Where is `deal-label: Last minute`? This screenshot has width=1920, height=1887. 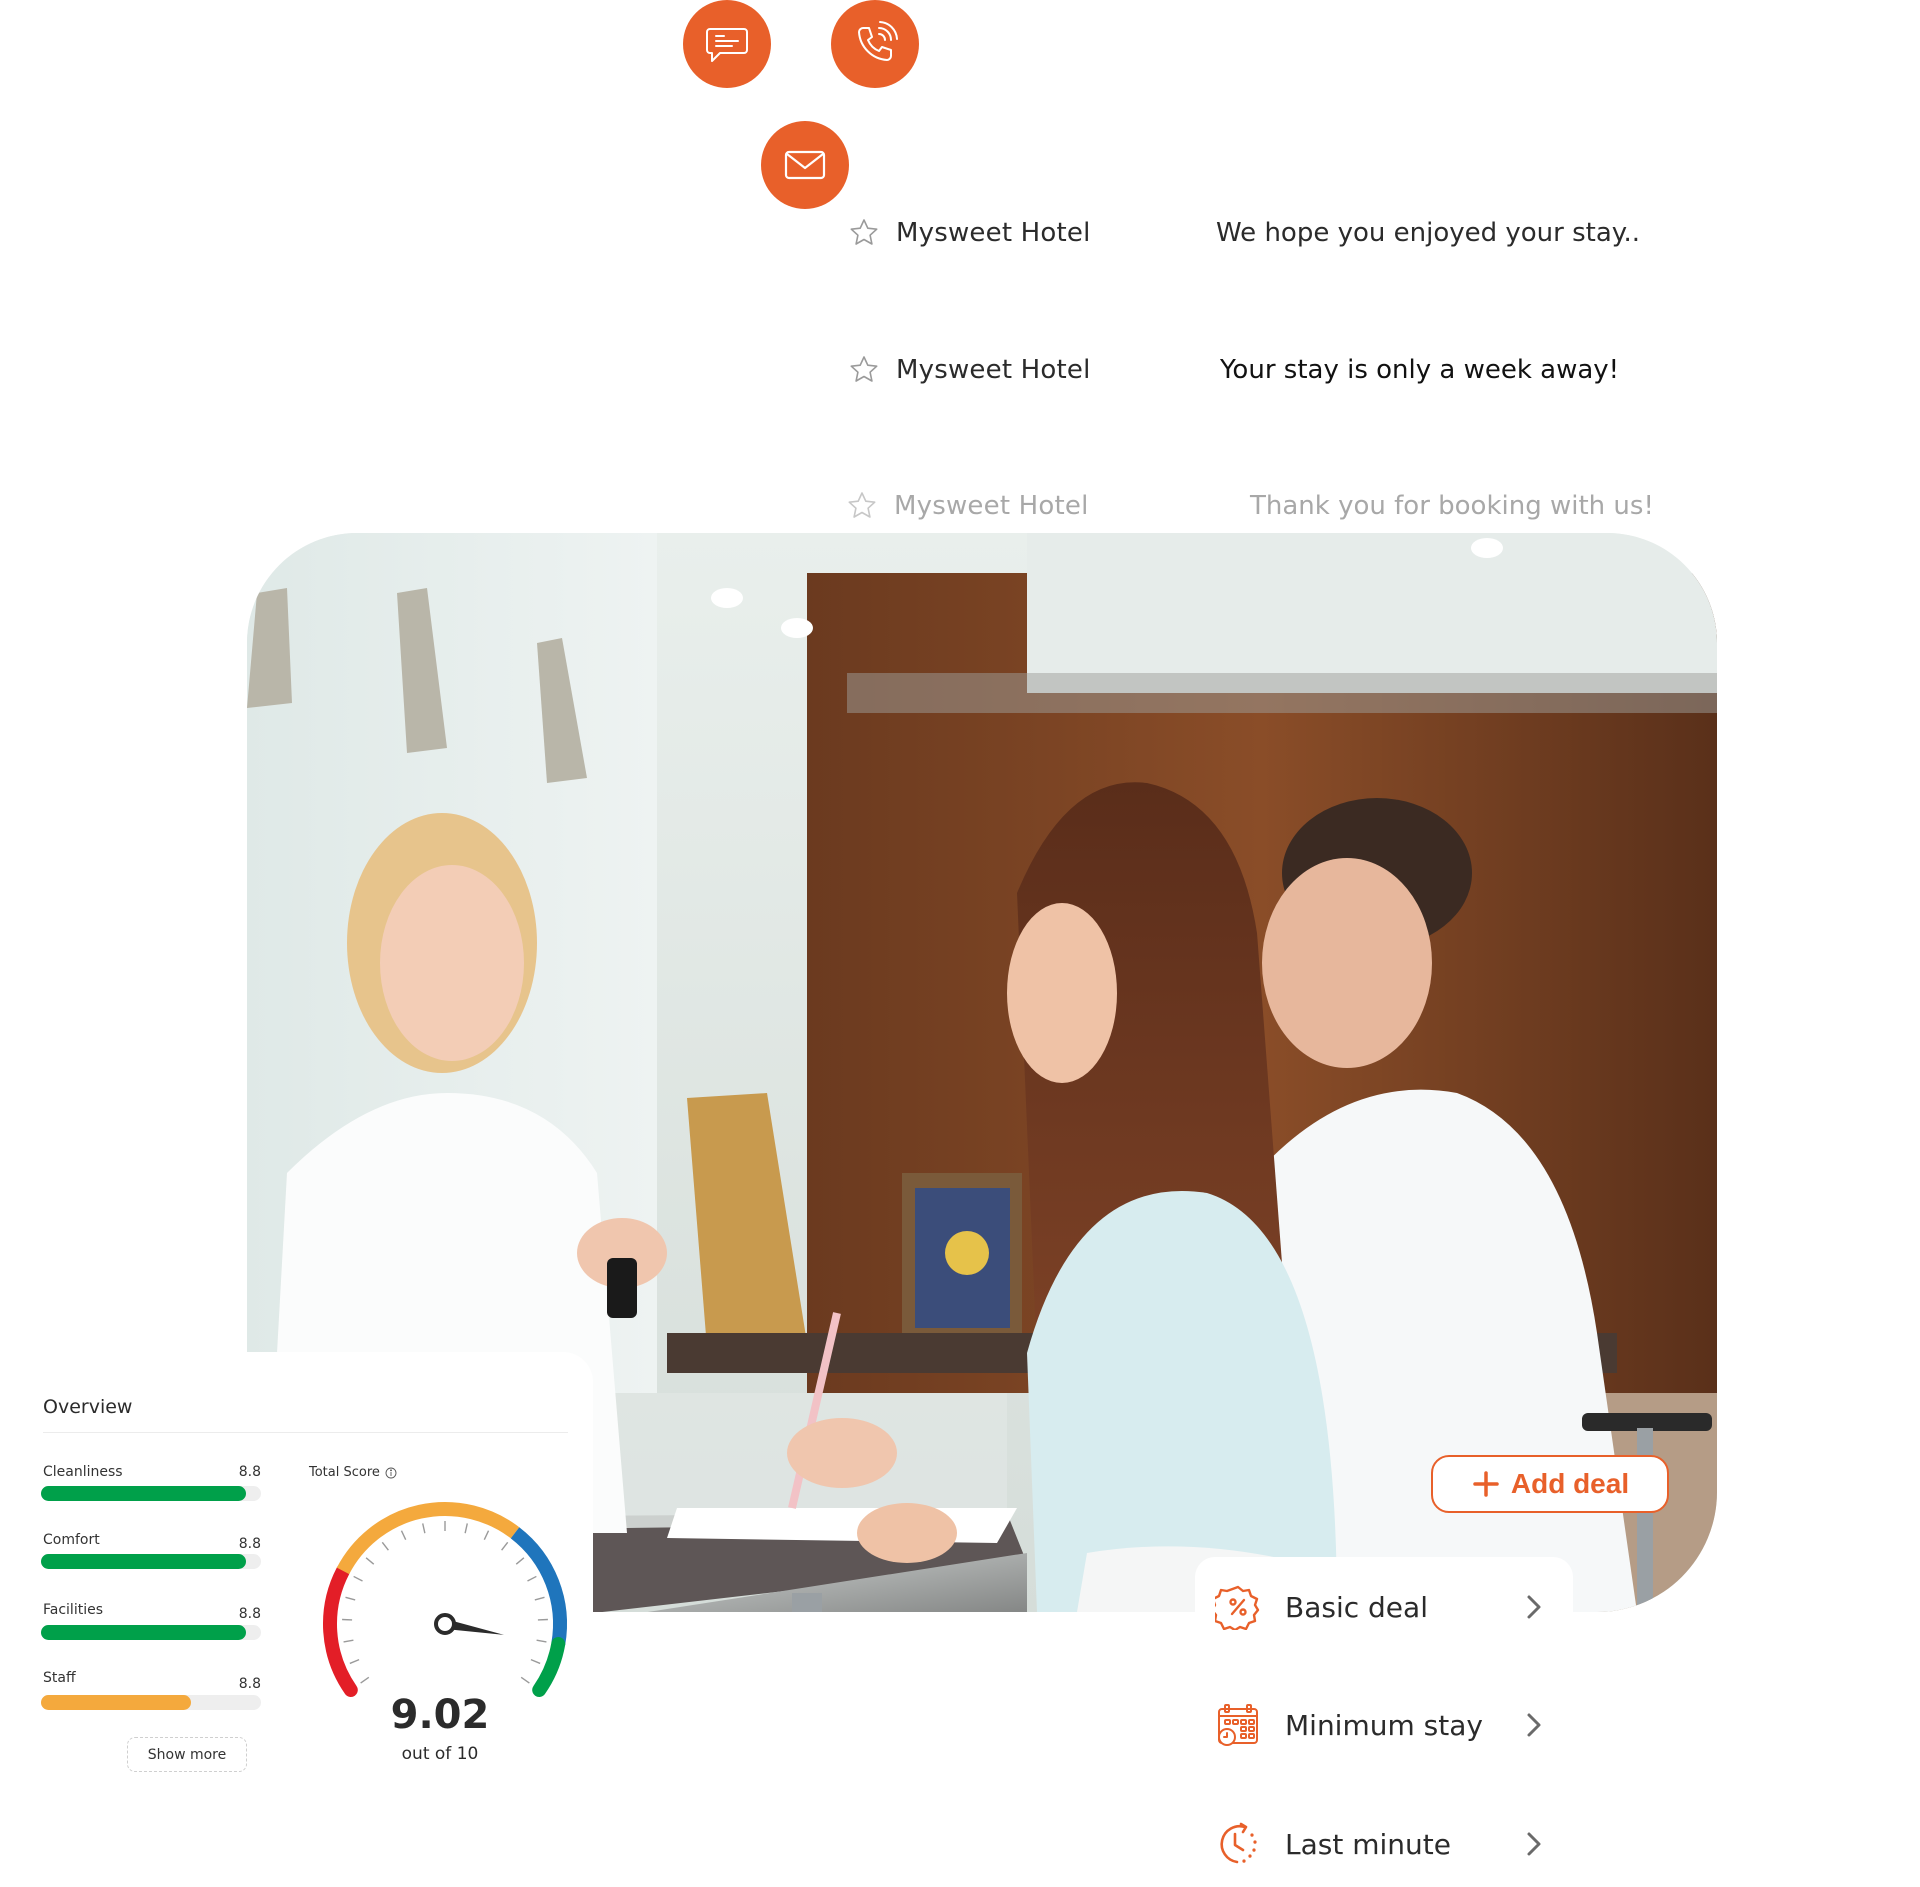
deal-label: Last minute is located at coordinates (1404, 1844).